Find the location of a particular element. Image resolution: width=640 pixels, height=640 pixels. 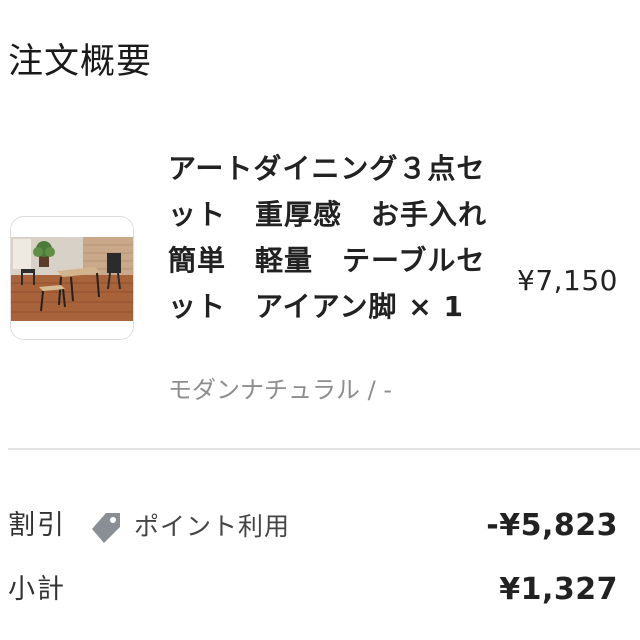

subtotal-value: ¥1,327 is located at coordinates (558, 589).